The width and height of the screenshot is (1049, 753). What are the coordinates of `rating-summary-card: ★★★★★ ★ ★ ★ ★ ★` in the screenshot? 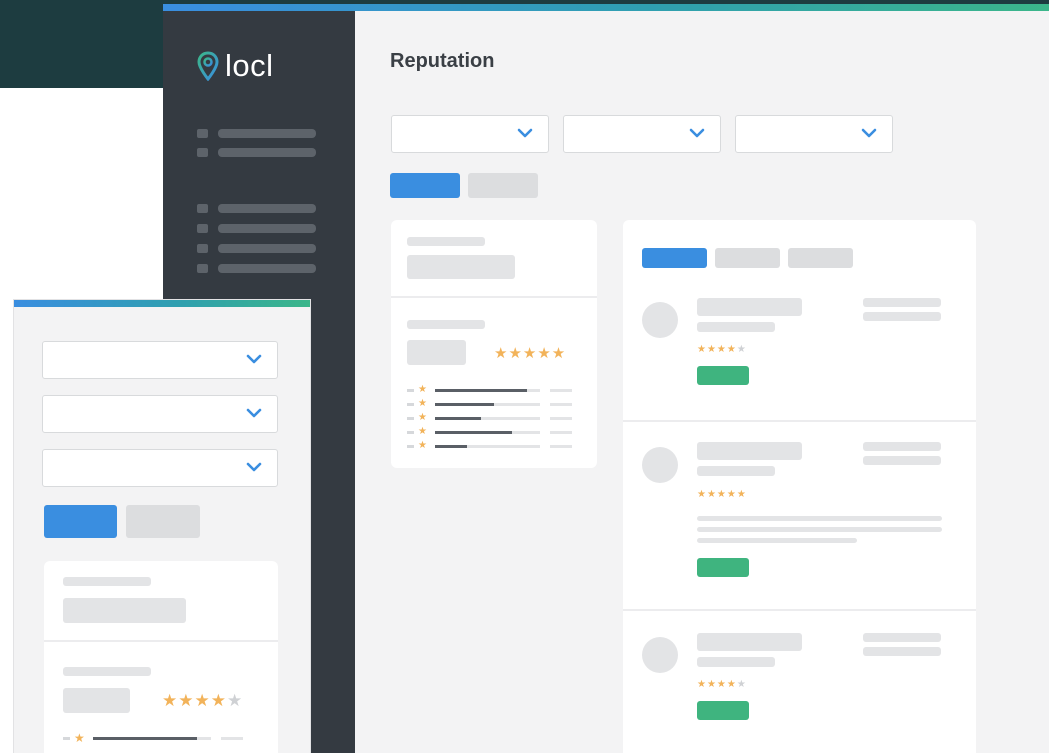 It's located at (494, 344).